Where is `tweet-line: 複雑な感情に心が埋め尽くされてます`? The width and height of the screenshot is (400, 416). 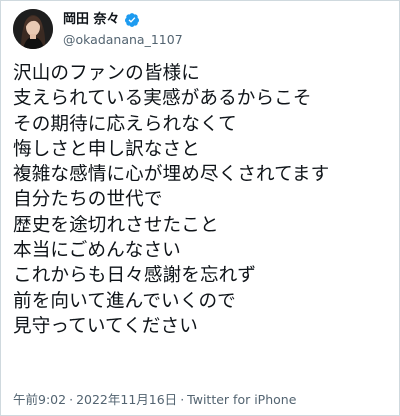
tweet-line: 複雑な感情に心が埋め尽くされてます is located at coordinates (171, 175).